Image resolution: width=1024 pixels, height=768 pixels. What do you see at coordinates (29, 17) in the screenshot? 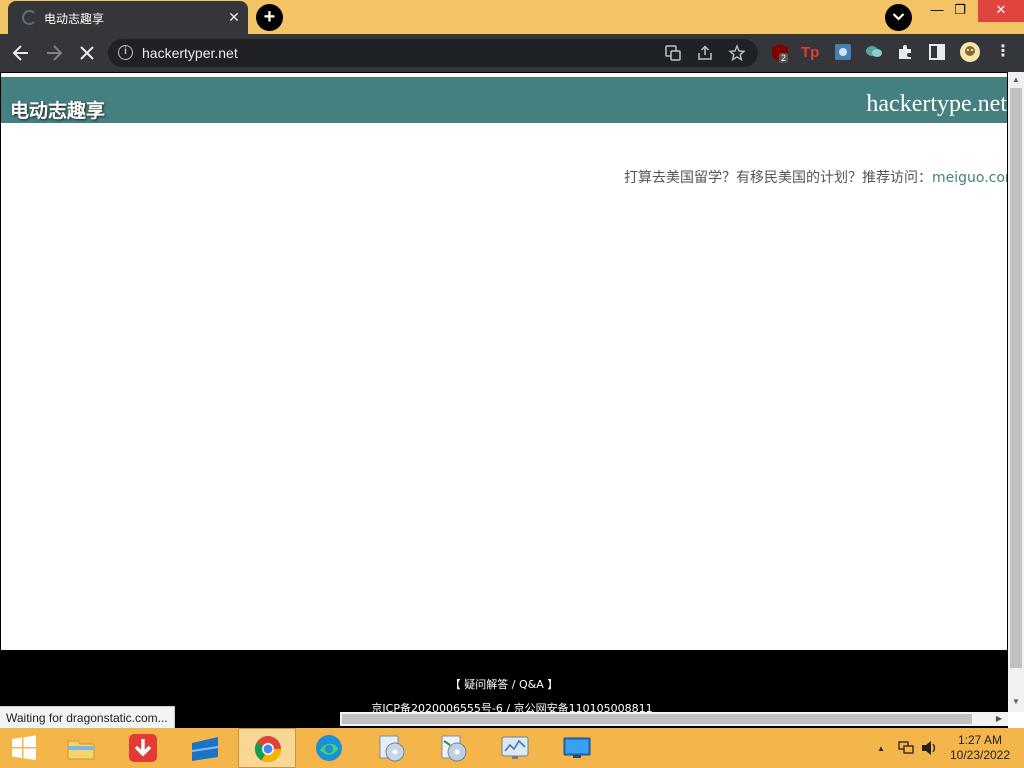
I see `loading-spinner-icon` at bounding box center [29, 17].